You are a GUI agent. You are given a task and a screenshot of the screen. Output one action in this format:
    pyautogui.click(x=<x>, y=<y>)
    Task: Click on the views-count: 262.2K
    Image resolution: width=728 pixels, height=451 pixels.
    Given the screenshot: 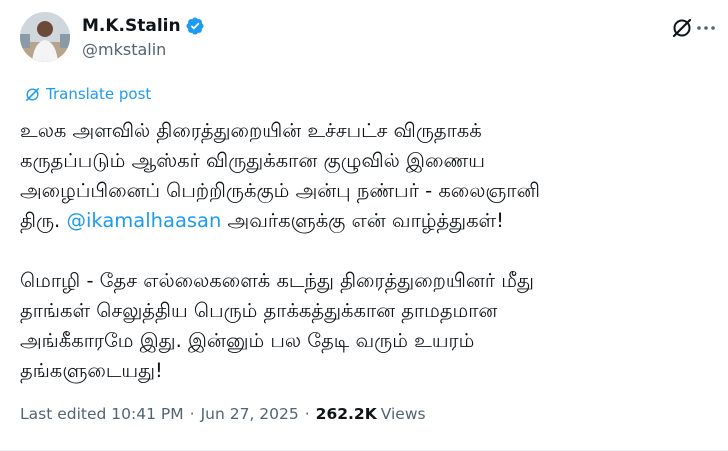 What is the action you would take?
    pyautogui.click(x=346, y=414)
    